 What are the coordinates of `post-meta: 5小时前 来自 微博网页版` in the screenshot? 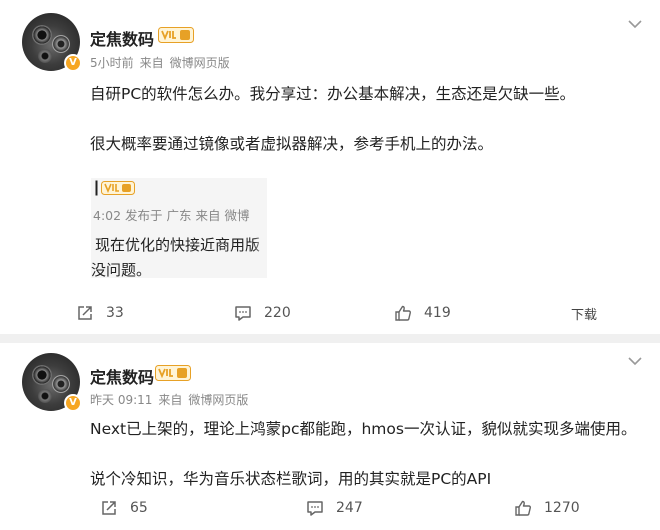 It's located at (163, 62).